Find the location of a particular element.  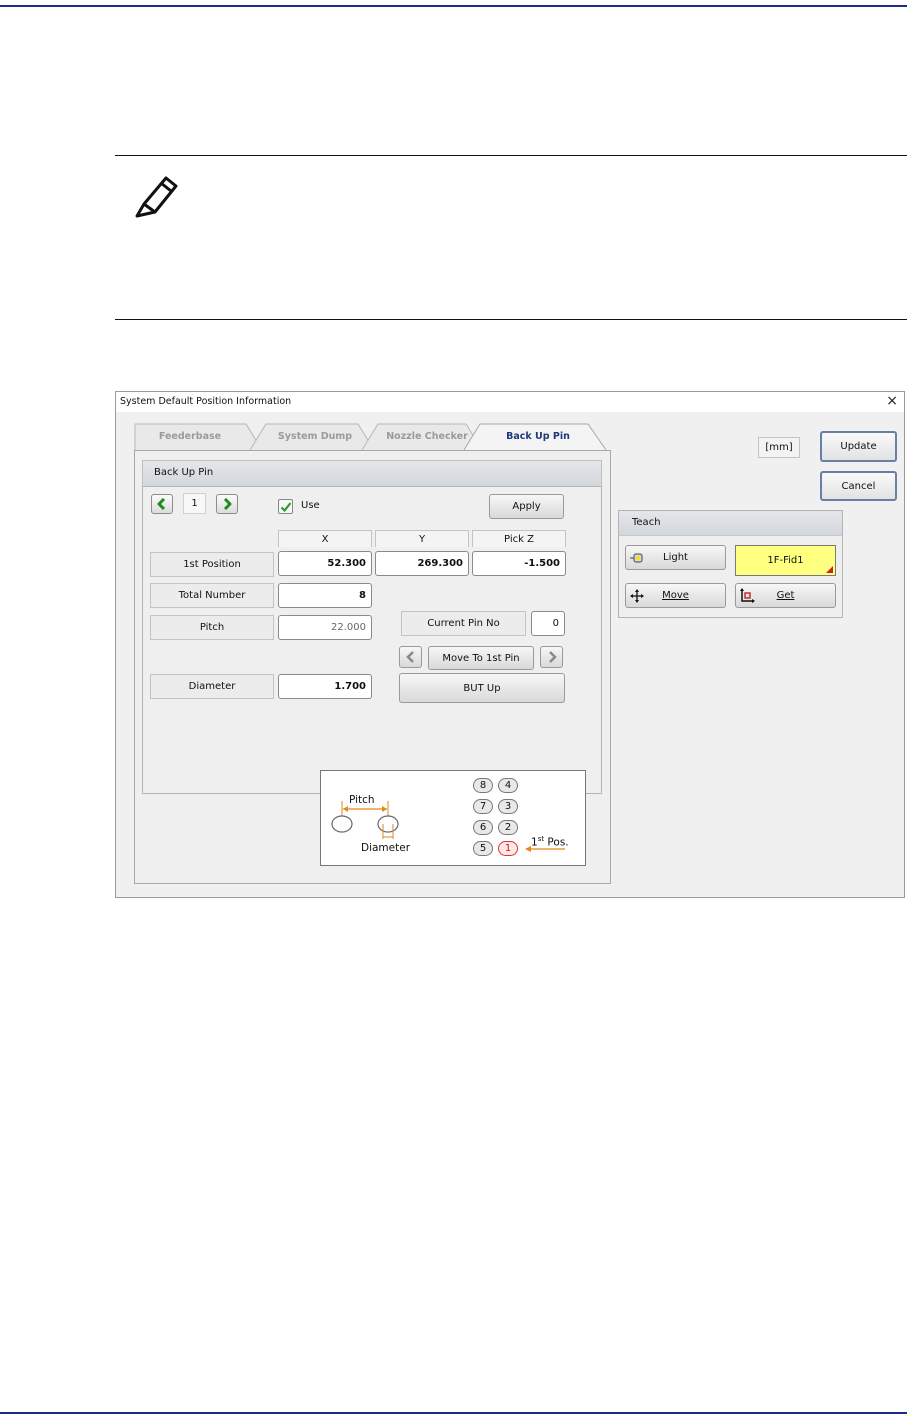

pin-7: 7 is located at coordinates (483, 806).